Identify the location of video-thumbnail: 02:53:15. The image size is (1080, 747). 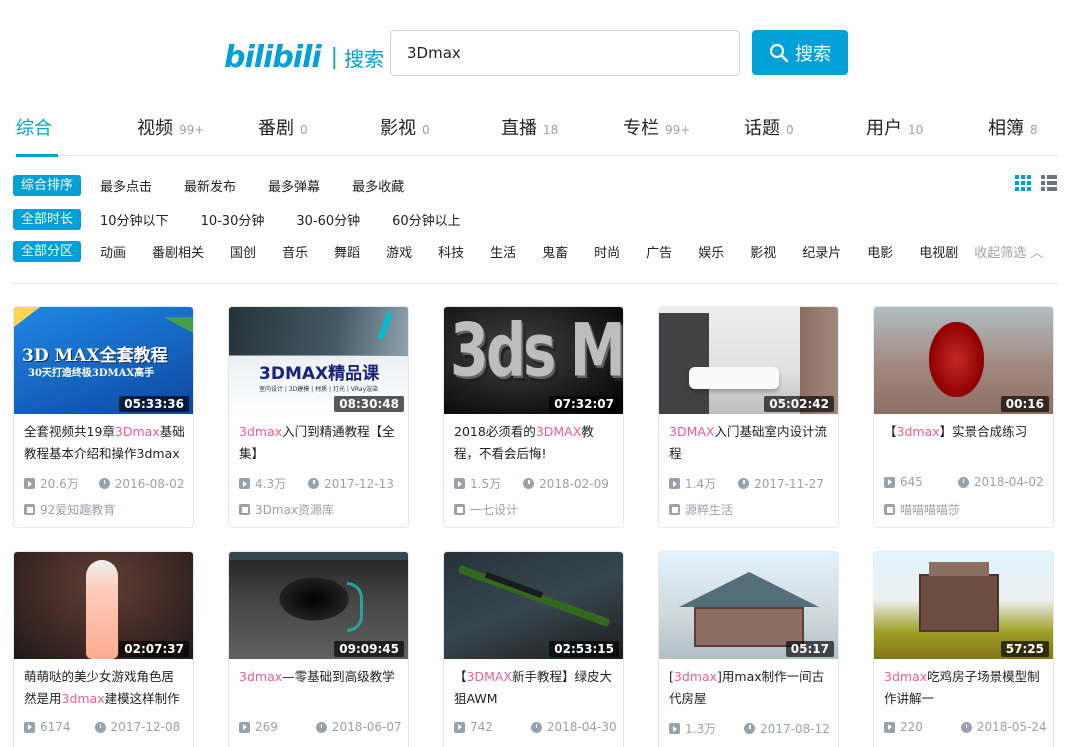
(533, 605).